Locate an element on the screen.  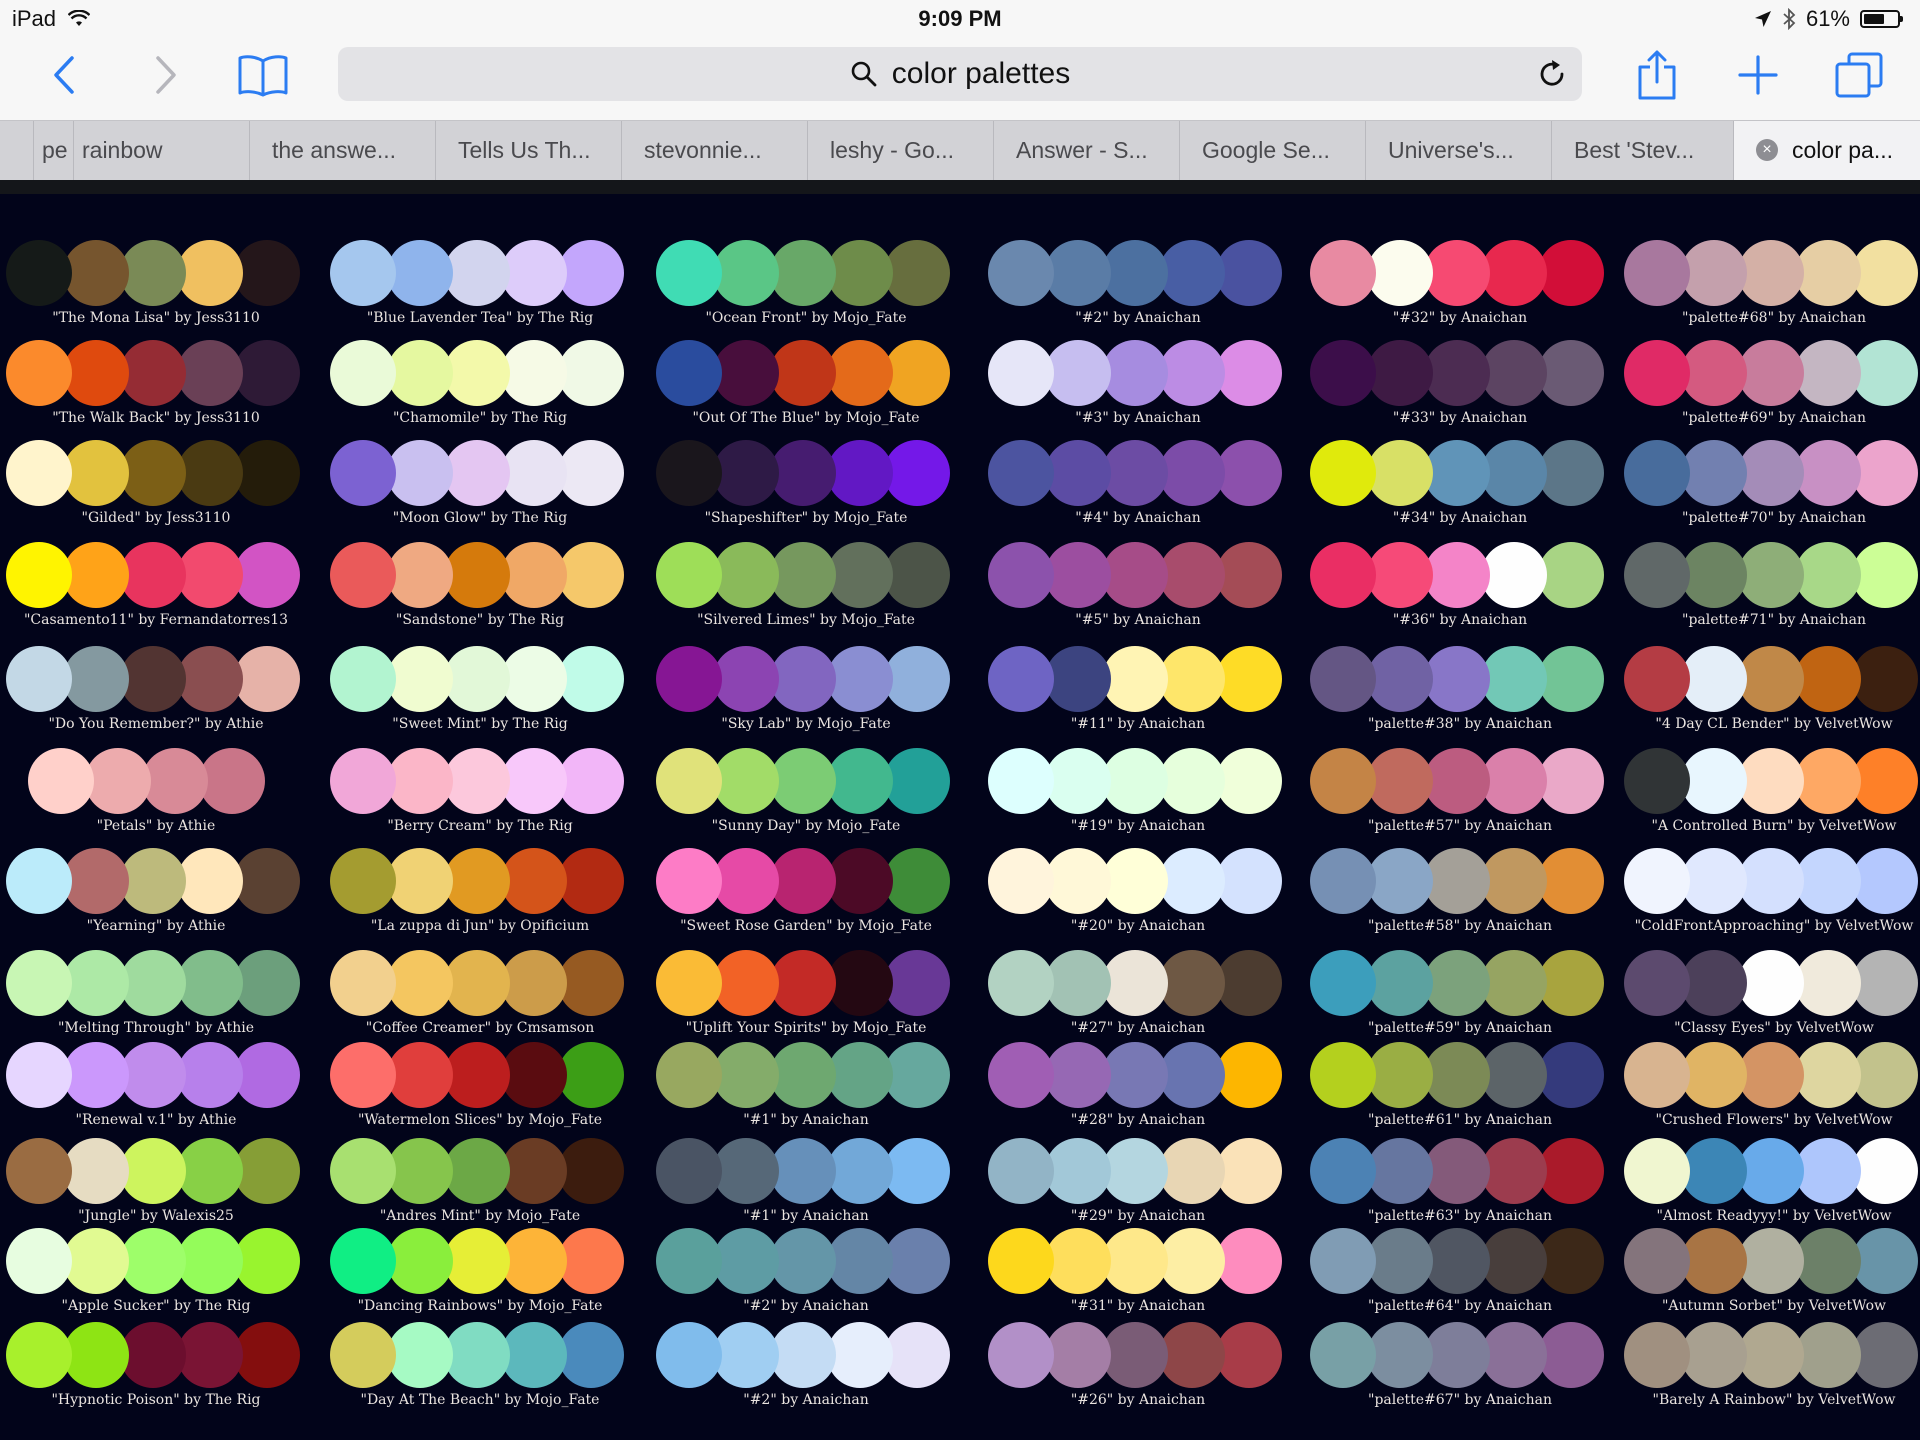
bookmarks-button is located at coordinates (263, 75).